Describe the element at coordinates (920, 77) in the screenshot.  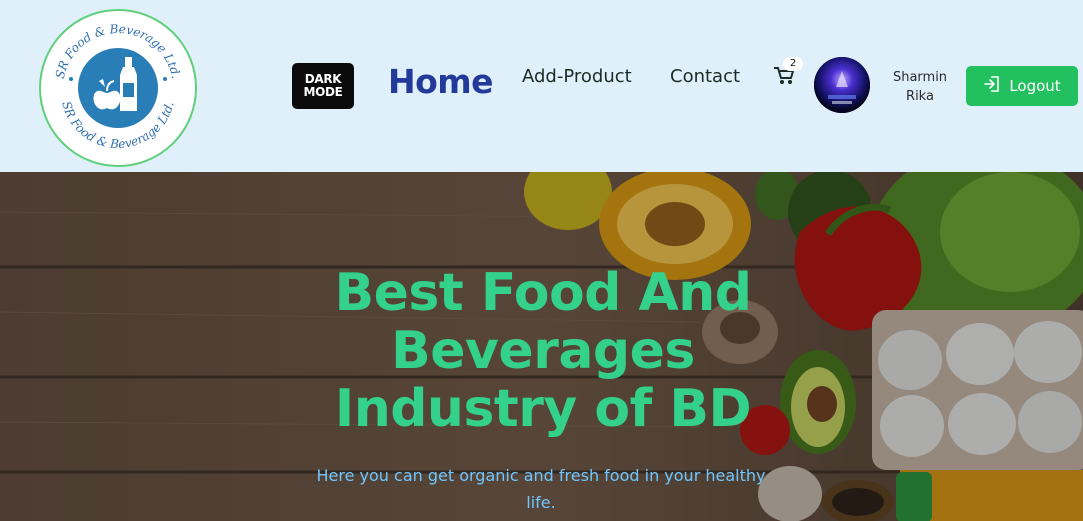
I see `user-first-name: Sharmin` at that location.